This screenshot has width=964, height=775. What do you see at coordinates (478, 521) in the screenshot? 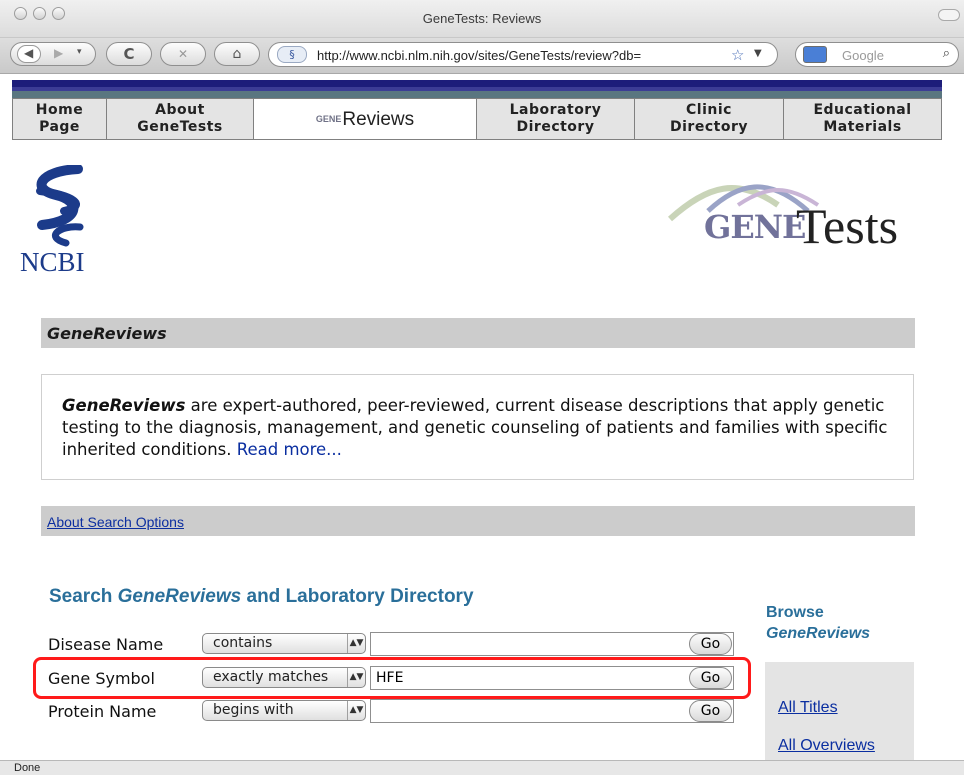
I see `about-search-bar: About Search Options` at bounding box center [478, 521].